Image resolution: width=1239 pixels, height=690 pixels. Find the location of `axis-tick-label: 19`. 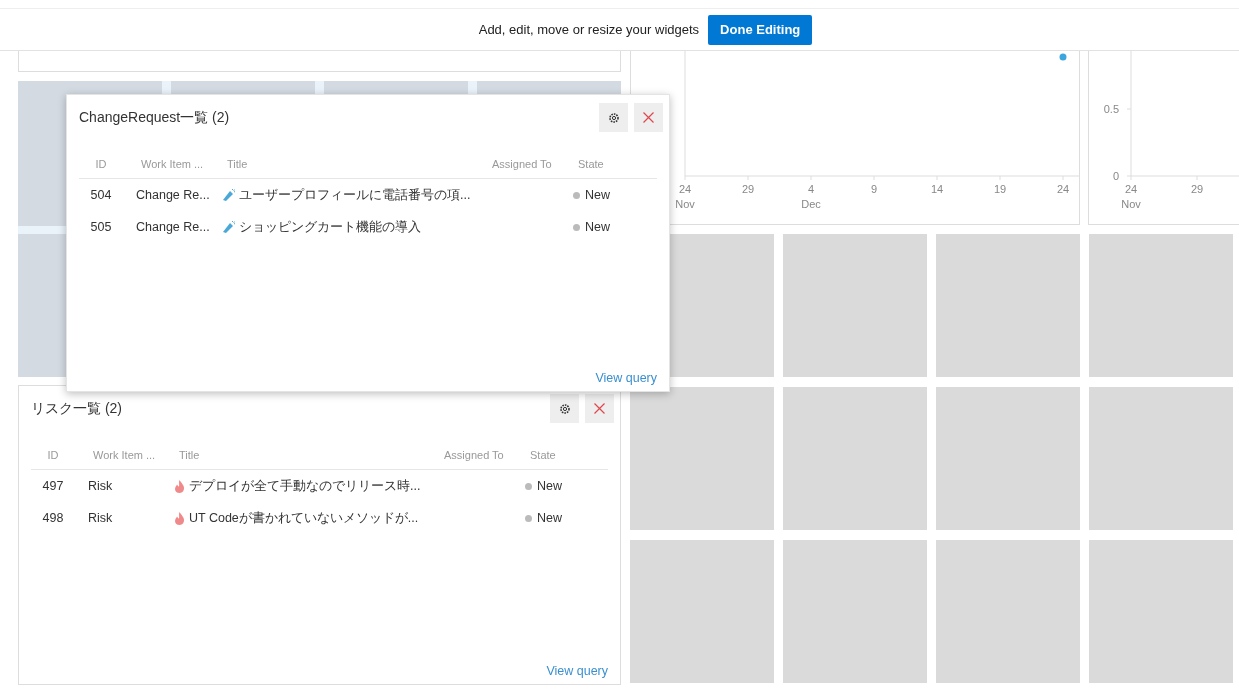

axis-tick-label: 19 is located at coordinates (1000, 189).